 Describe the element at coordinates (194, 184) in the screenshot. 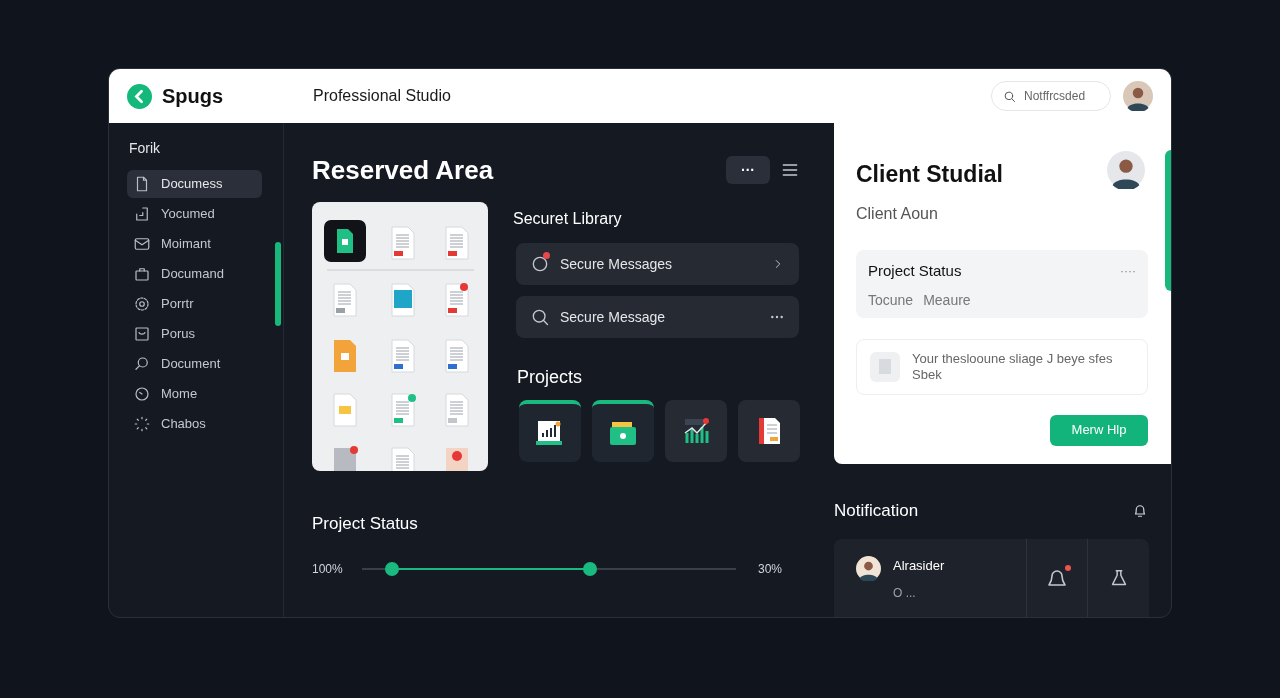

I see `sidebar-item: Documess` at that location.